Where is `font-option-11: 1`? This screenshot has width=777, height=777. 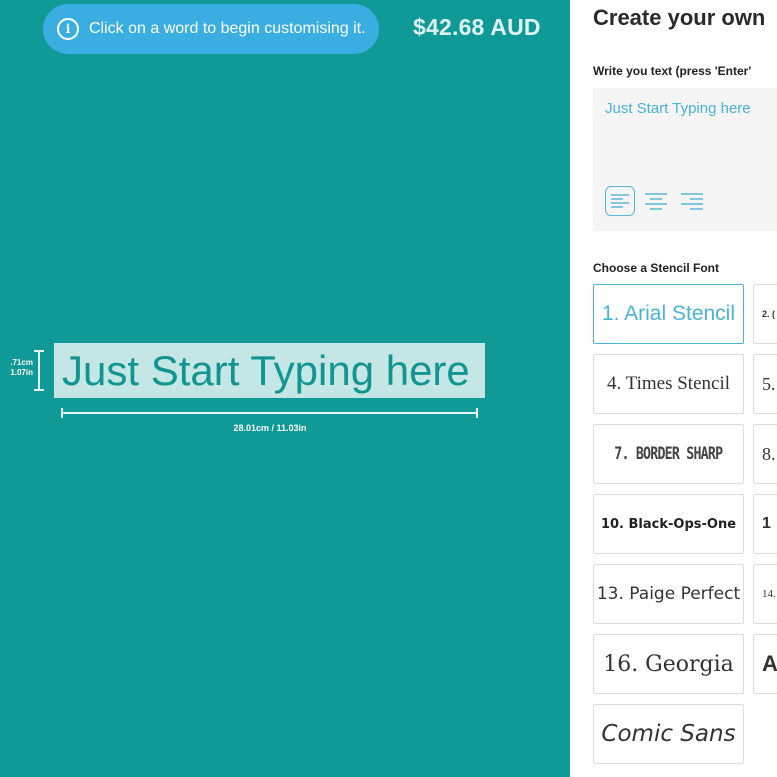
font-option-11: 1 is located at coordinates (765, 524).